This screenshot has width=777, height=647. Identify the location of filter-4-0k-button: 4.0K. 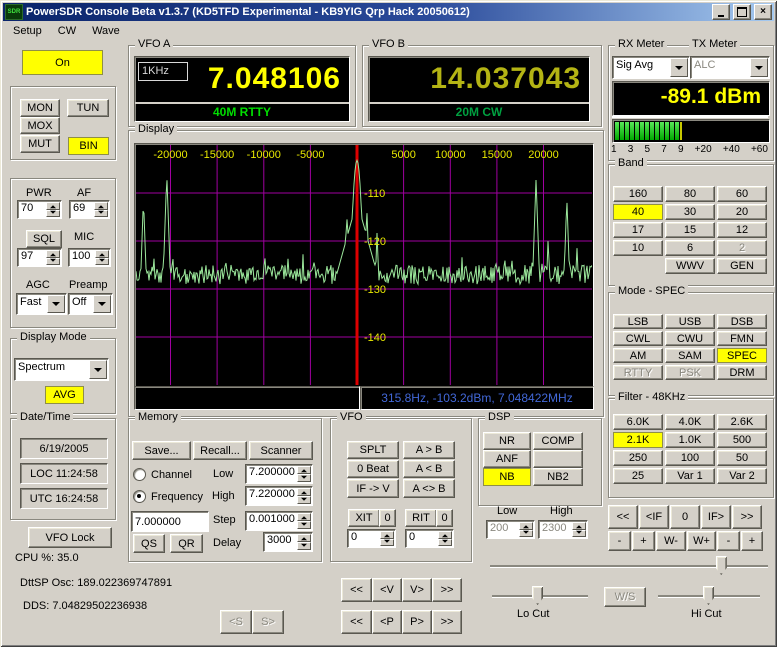
(690, 422).